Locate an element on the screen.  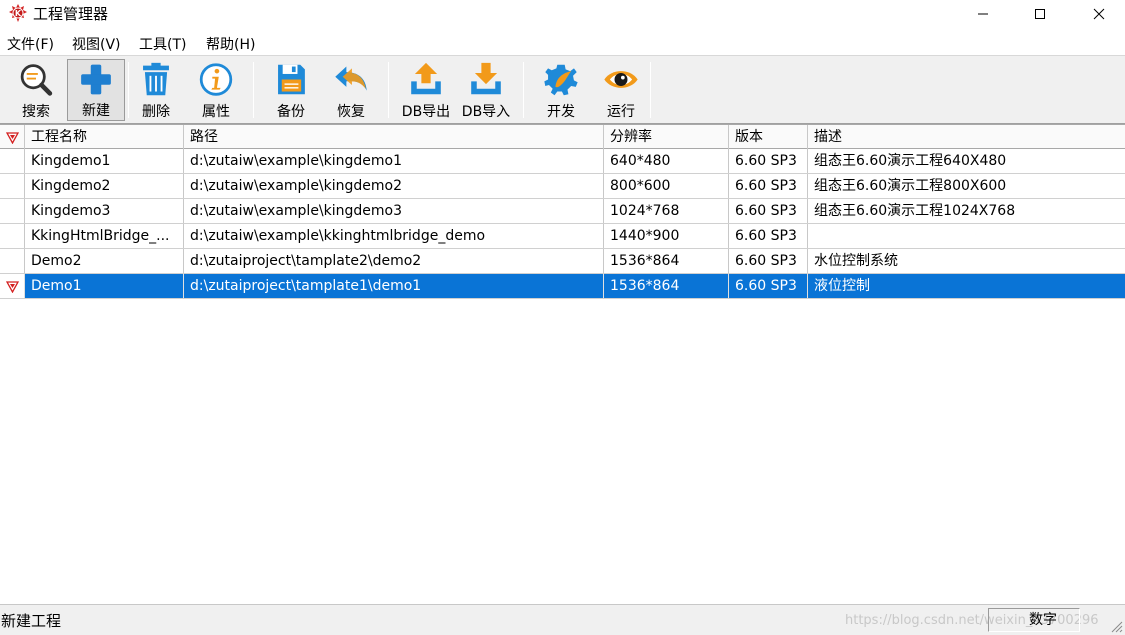
project-description is located at coordinates (966, 236).